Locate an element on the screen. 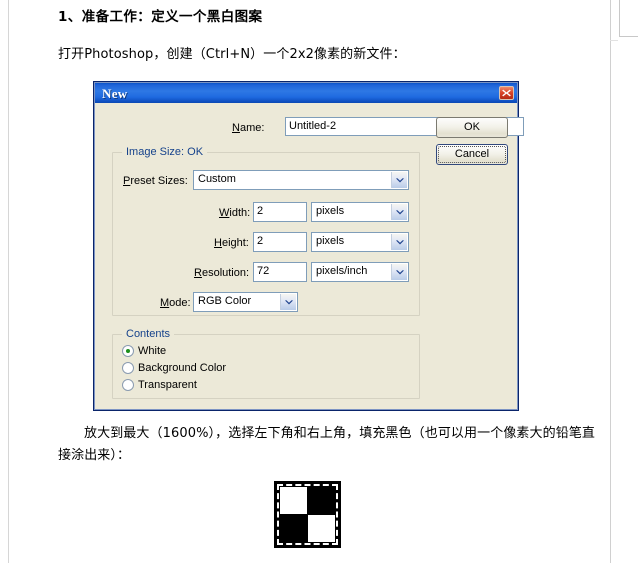 The width and height of the screenshot is (638, 563). page-title: 1、准备工作：定义一个黑白图案 is located at coordinates (160, 17).